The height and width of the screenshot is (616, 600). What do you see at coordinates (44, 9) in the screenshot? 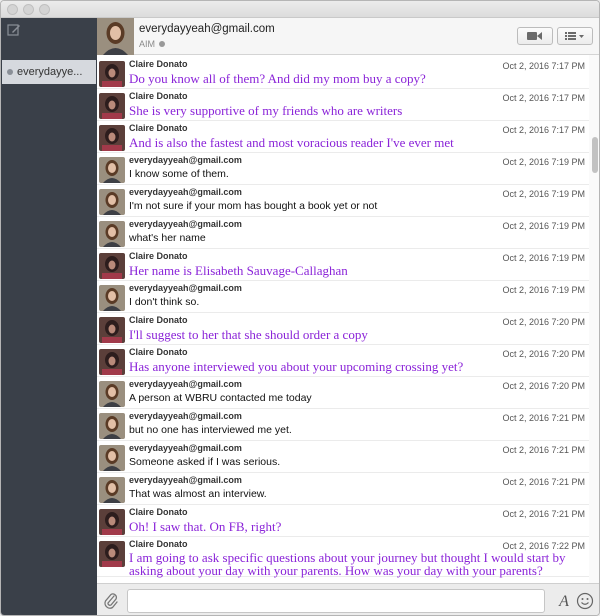
I see `zoom-window-button` at bounding box center [44, 9].